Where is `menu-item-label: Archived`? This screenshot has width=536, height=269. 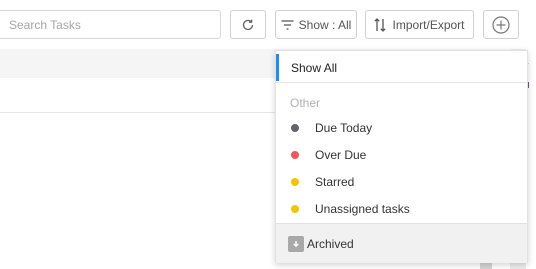
menu-item-label: Archived is located at coordinates (330, 243).